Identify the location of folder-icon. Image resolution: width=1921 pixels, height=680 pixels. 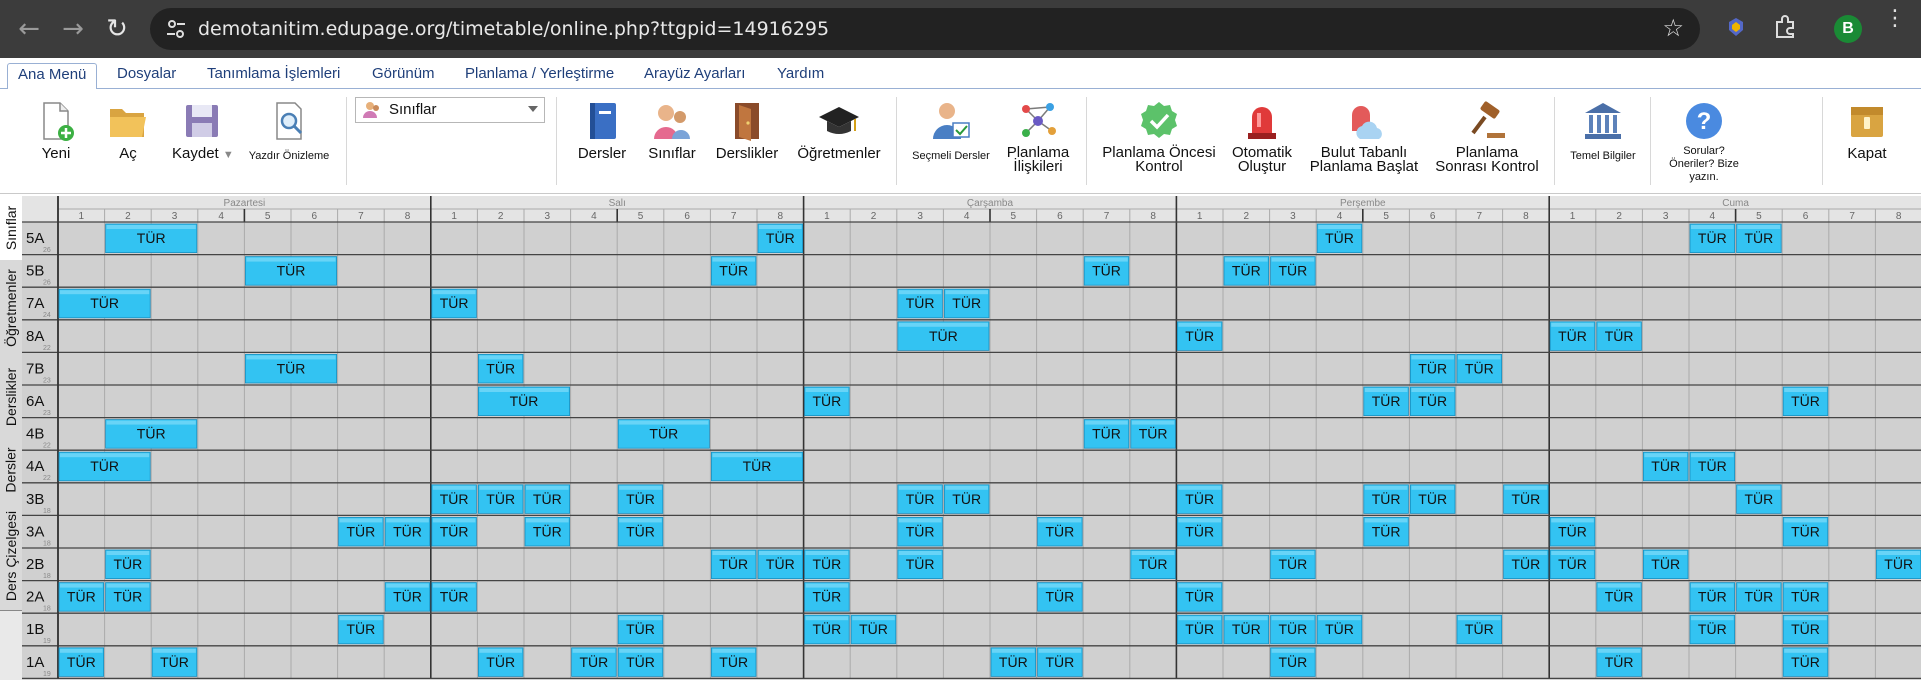
(128, 123).